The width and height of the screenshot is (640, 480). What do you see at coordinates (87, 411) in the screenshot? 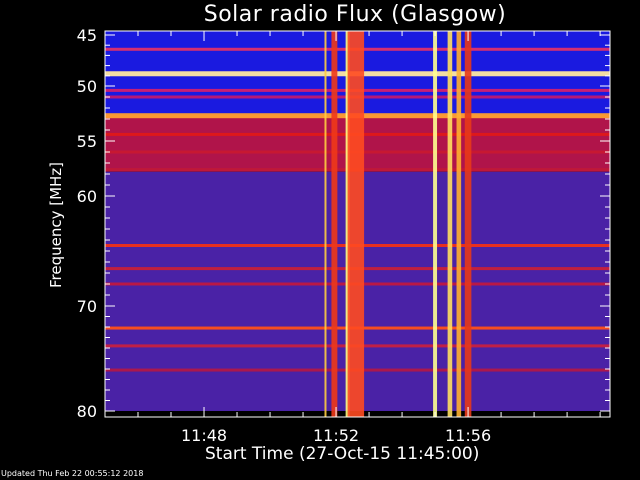
I see `y-tick-label: 80` at bounding box center [87, 411].